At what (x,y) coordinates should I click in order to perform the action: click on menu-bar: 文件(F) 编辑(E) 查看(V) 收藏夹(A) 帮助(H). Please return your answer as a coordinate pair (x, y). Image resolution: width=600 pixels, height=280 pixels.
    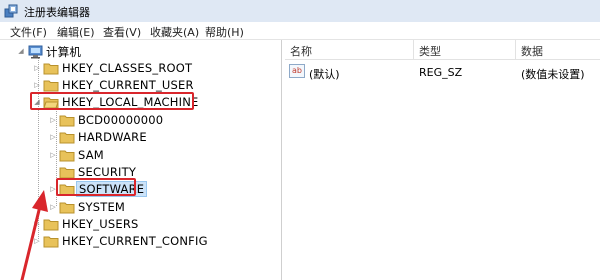
    Looking at the image, I should click on (300, 31).